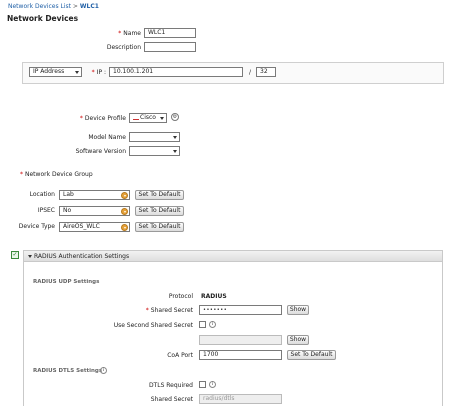  Describe the element at coordinates (30, 256) in the screenshot. I see `collapse-triangle-icon` at that location.